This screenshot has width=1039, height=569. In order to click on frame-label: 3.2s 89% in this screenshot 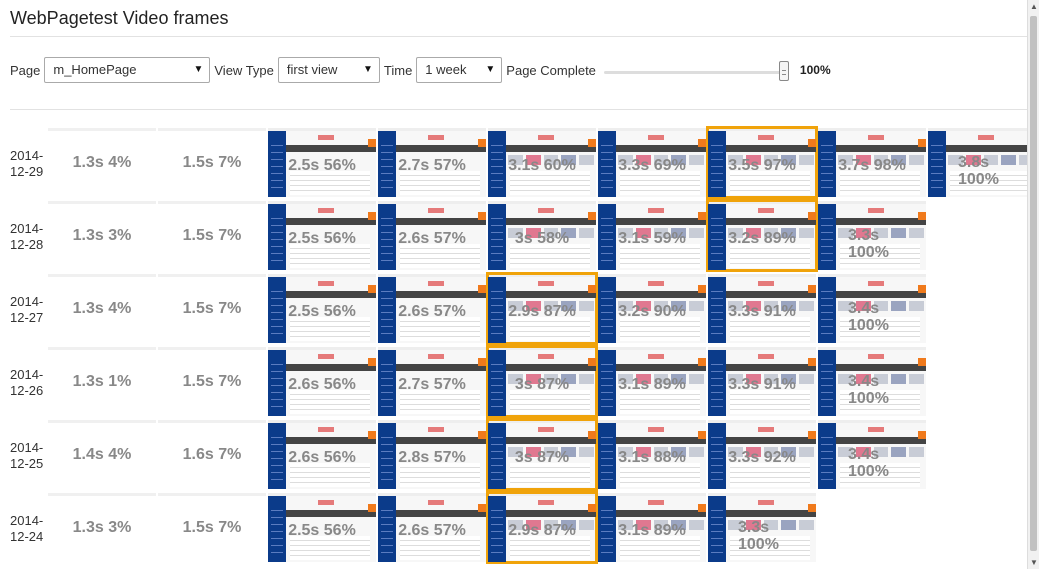, I will do `click(762, 239)`.